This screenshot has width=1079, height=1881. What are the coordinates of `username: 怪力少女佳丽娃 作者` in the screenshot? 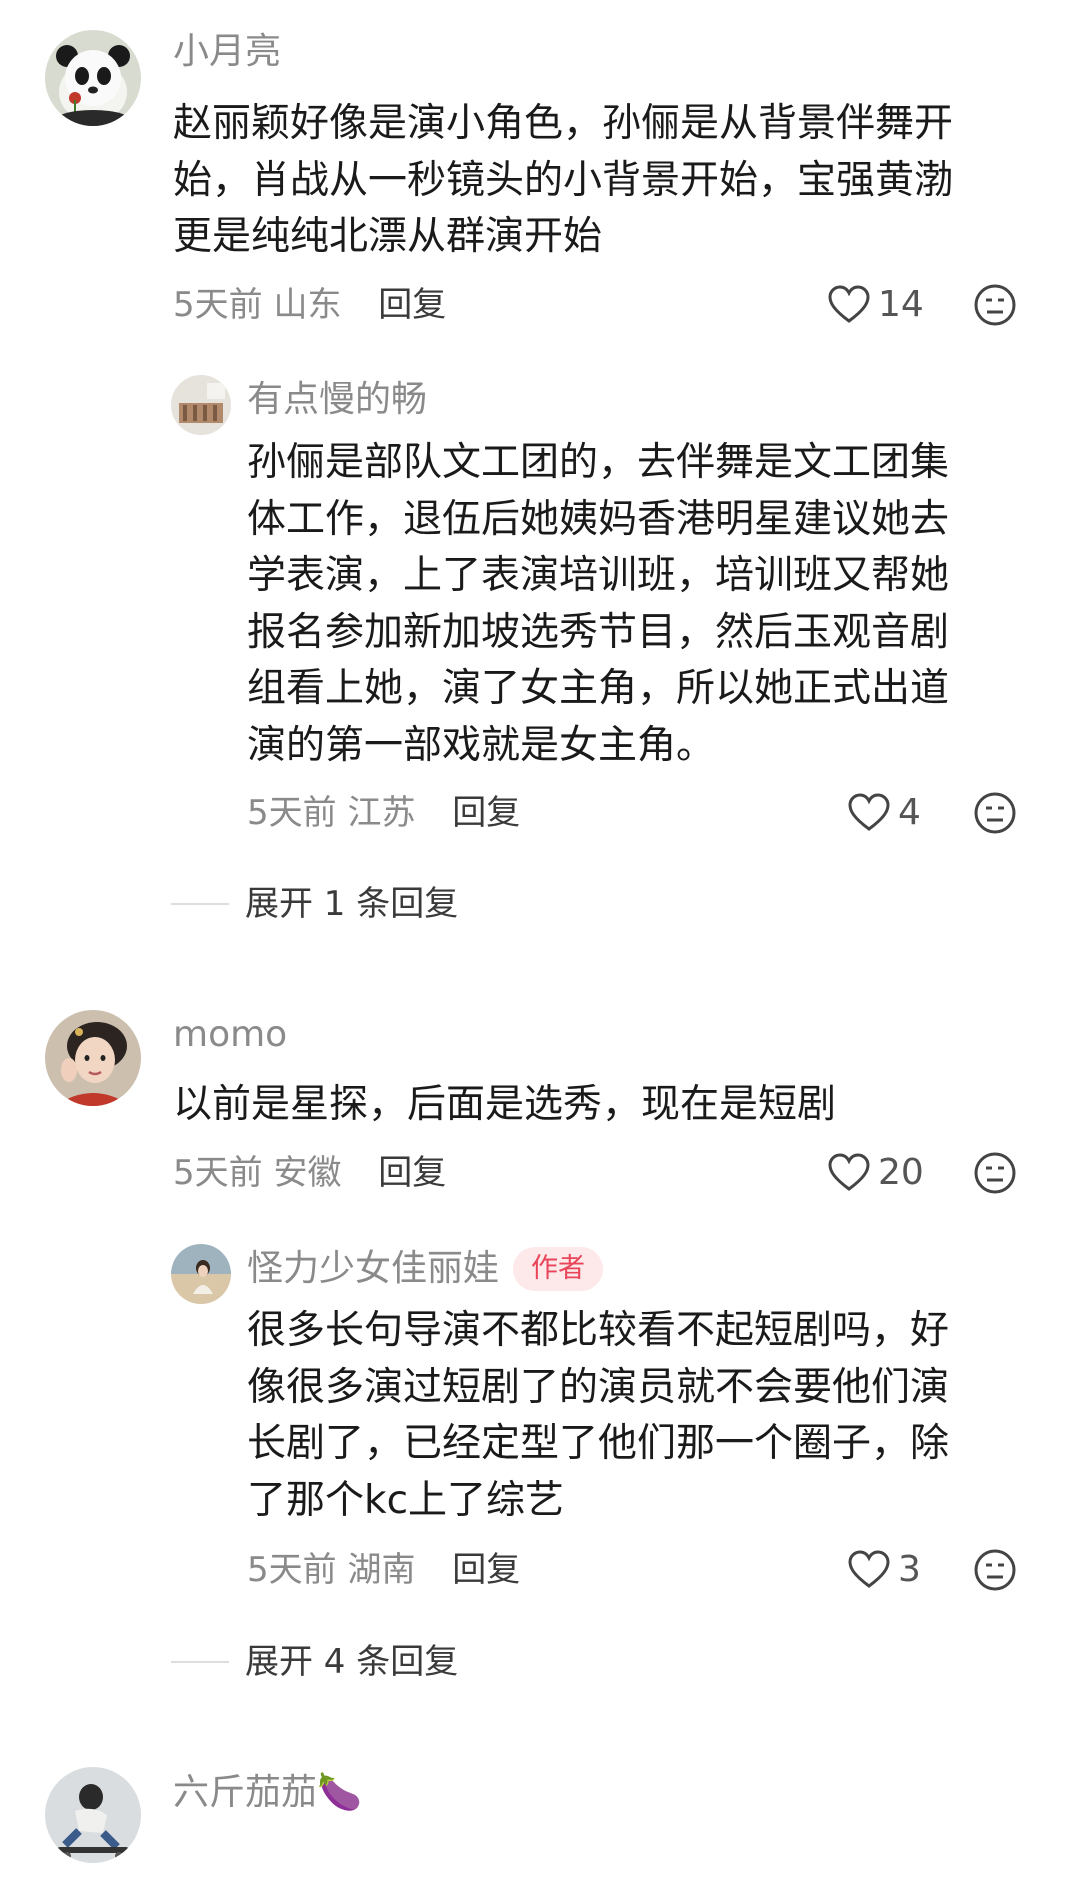 It's located at (425, 1269).